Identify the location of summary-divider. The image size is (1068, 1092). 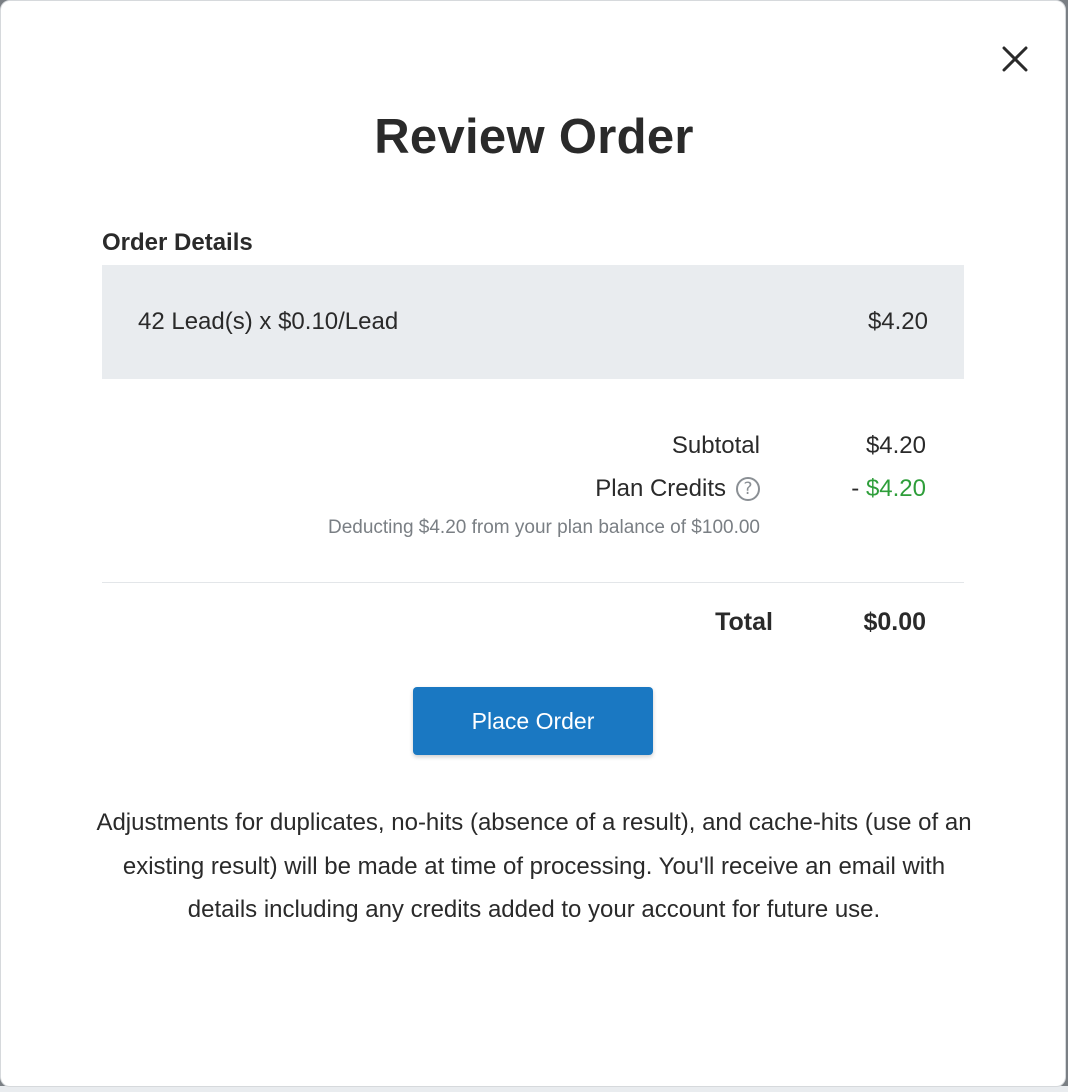
(533, 582).